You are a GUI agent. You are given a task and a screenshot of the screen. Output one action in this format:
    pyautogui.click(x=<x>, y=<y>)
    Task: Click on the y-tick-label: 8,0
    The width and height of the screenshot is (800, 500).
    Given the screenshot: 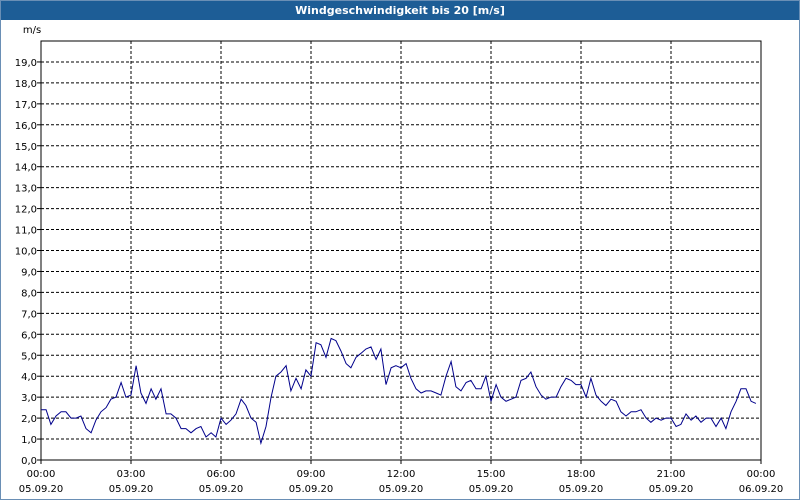 What is the action you would take?
    pyautogui.click(x=29, y=293)
    